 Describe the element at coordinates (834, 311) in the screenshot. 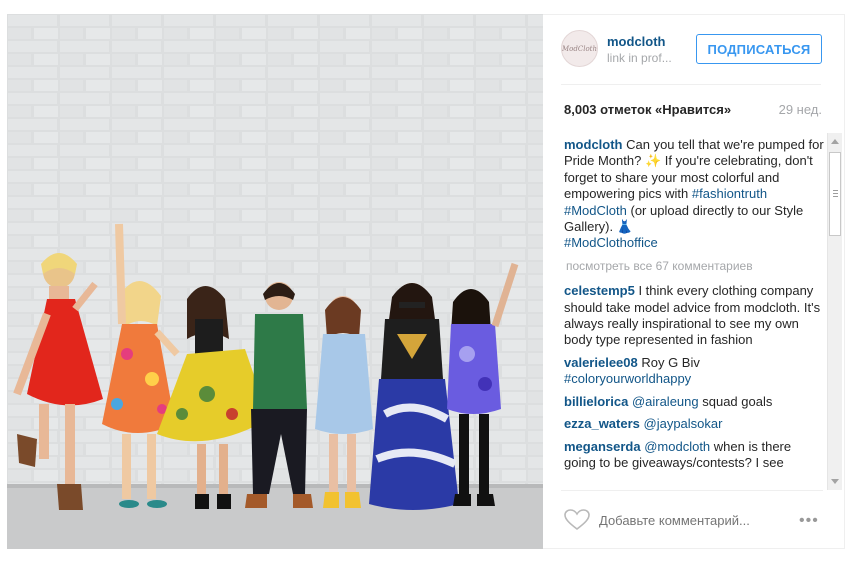

I see `comments-scrollbar` at that location.